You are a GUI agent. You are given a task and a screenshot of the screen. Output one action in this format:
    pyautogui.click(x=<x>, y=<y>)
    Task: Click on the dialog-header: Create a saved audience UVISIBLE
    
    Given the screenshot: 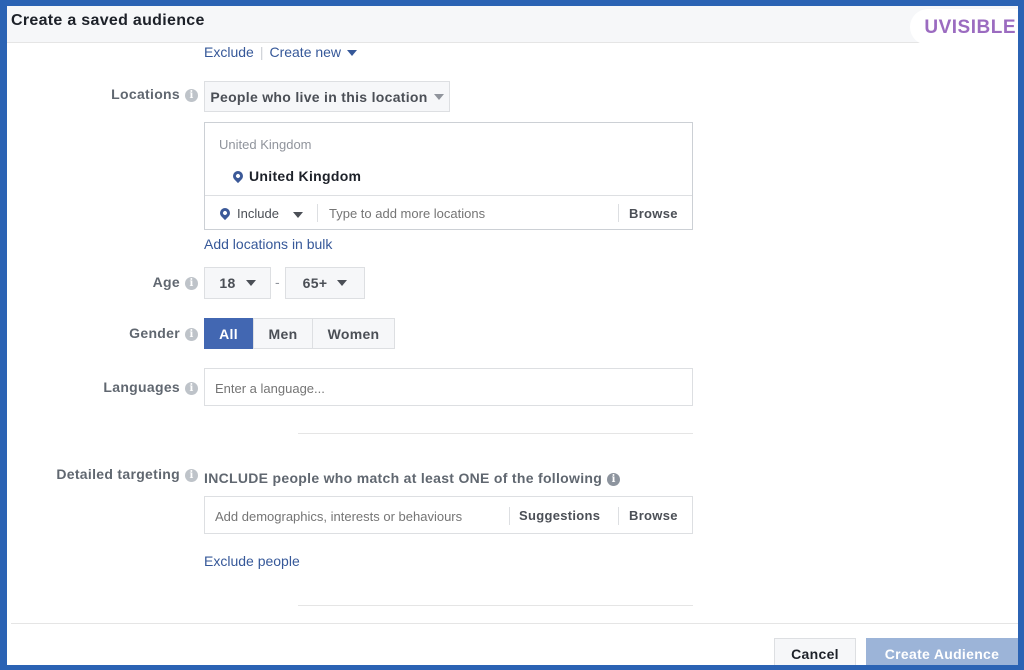 What is the action you would take?
    pyautogui.click(x=512, y=25)
    